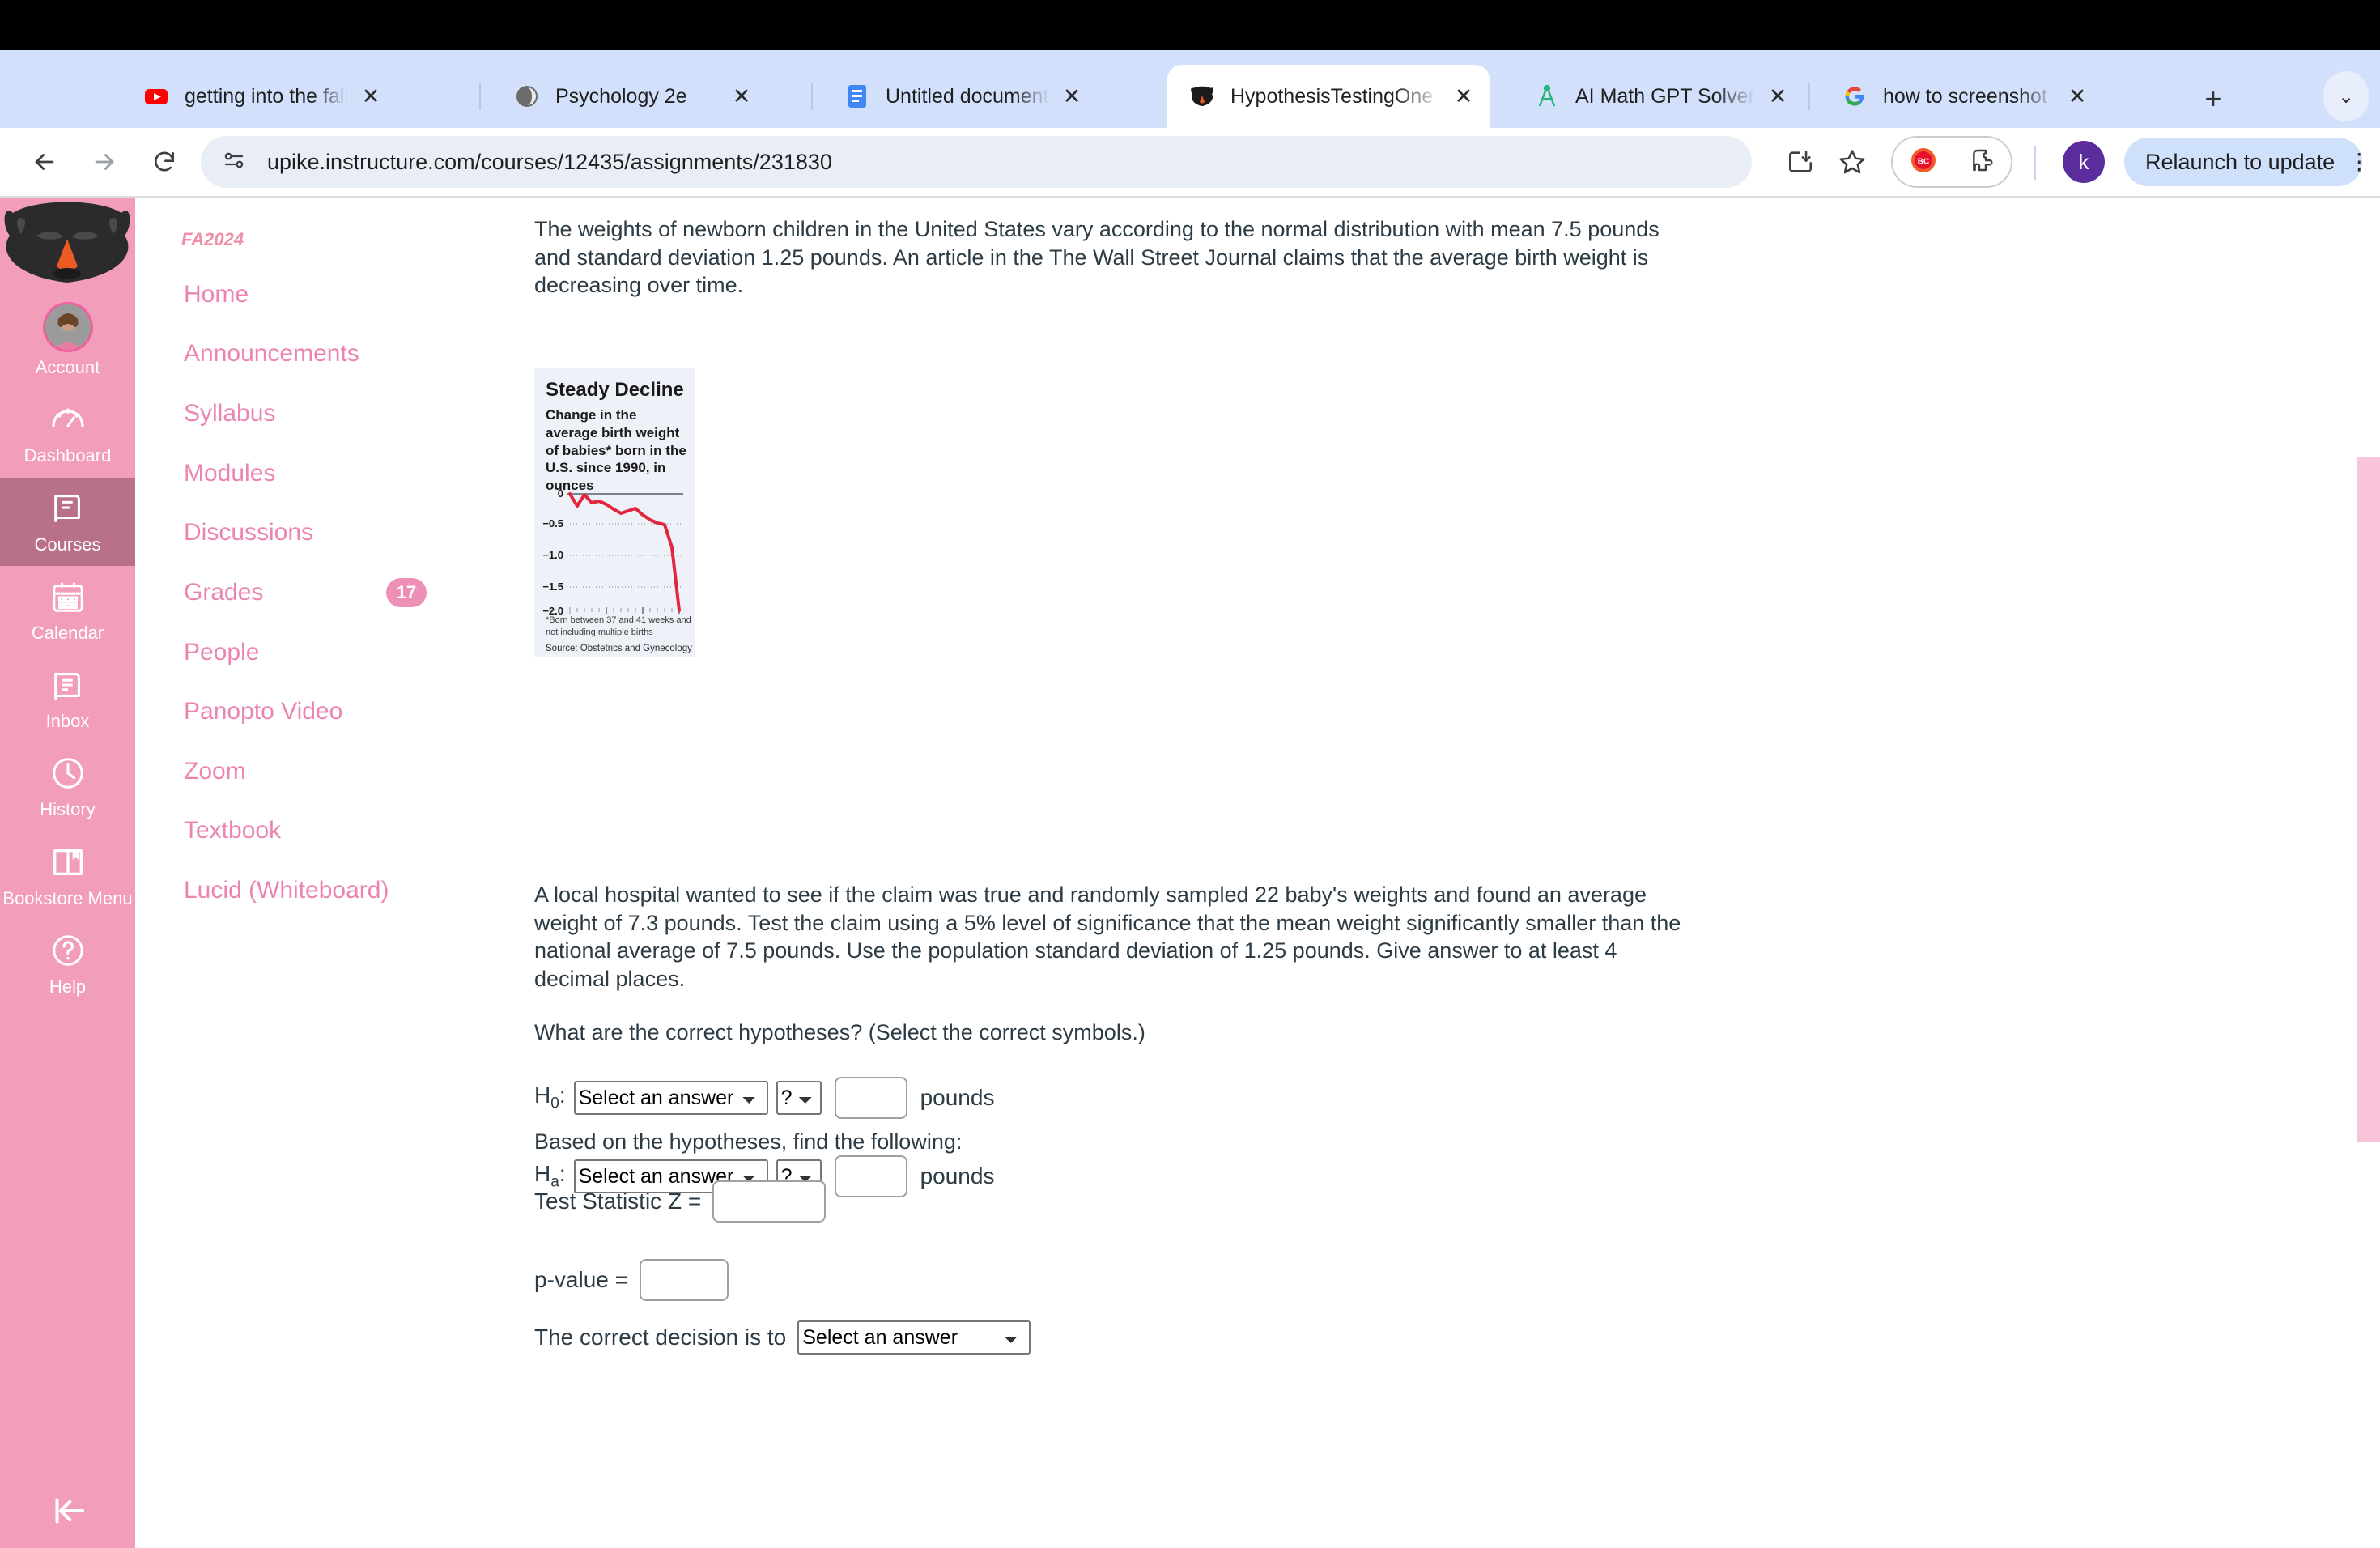 The width and height of the screenshot is (2380, 1548). What do you see at coordinates (309, 414) in the screenshot?
I see `course-nav-item-syllabus: Syllabus` at bounding box center [309, 414].